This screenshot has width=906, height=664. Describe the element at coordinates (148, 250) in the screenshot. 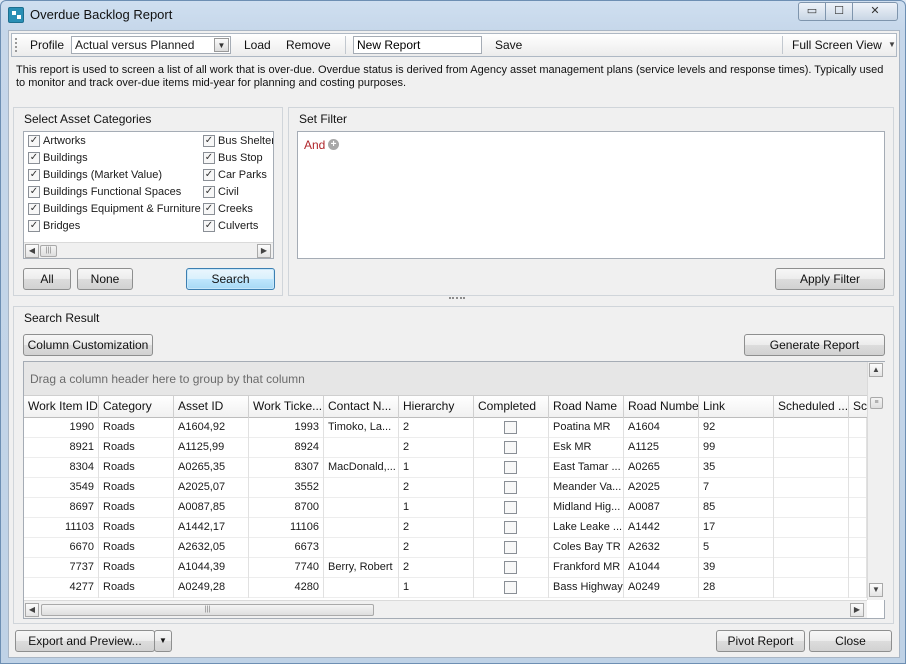

I see `category-horizontal-scrollbar: ◀ ||| ▶` at that location.